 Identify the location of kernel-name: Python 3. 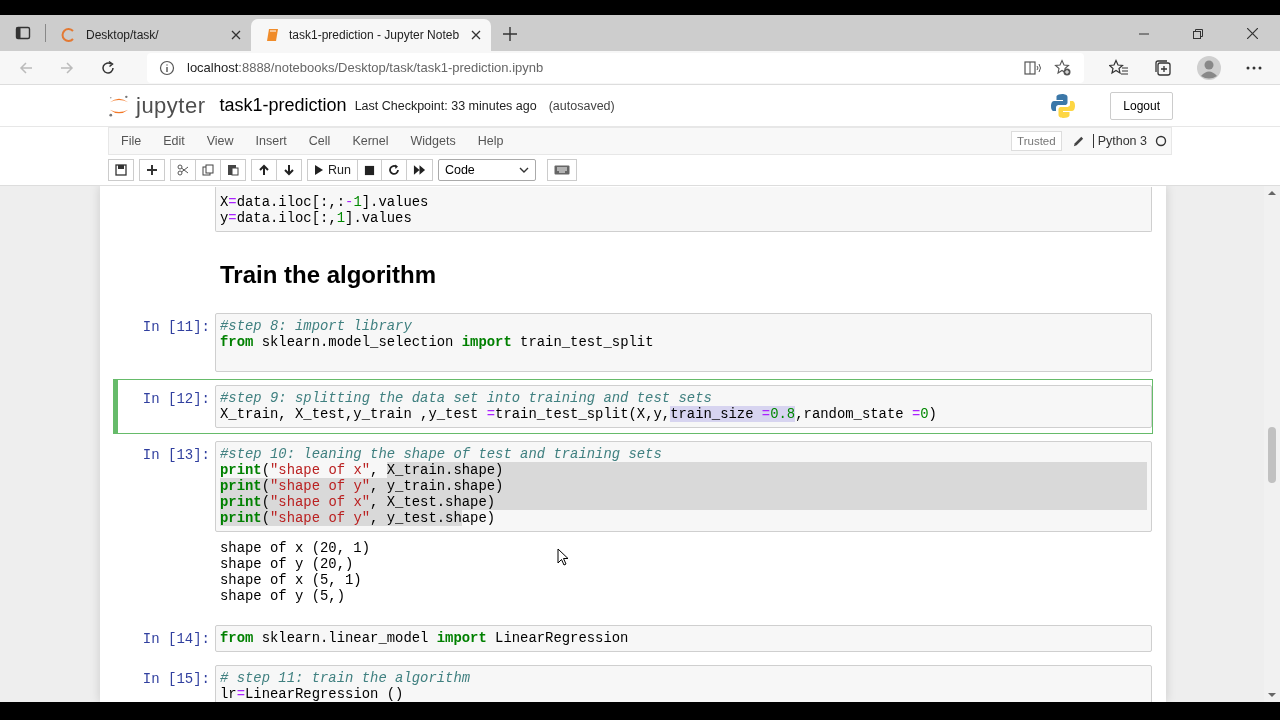
(1119, 141).